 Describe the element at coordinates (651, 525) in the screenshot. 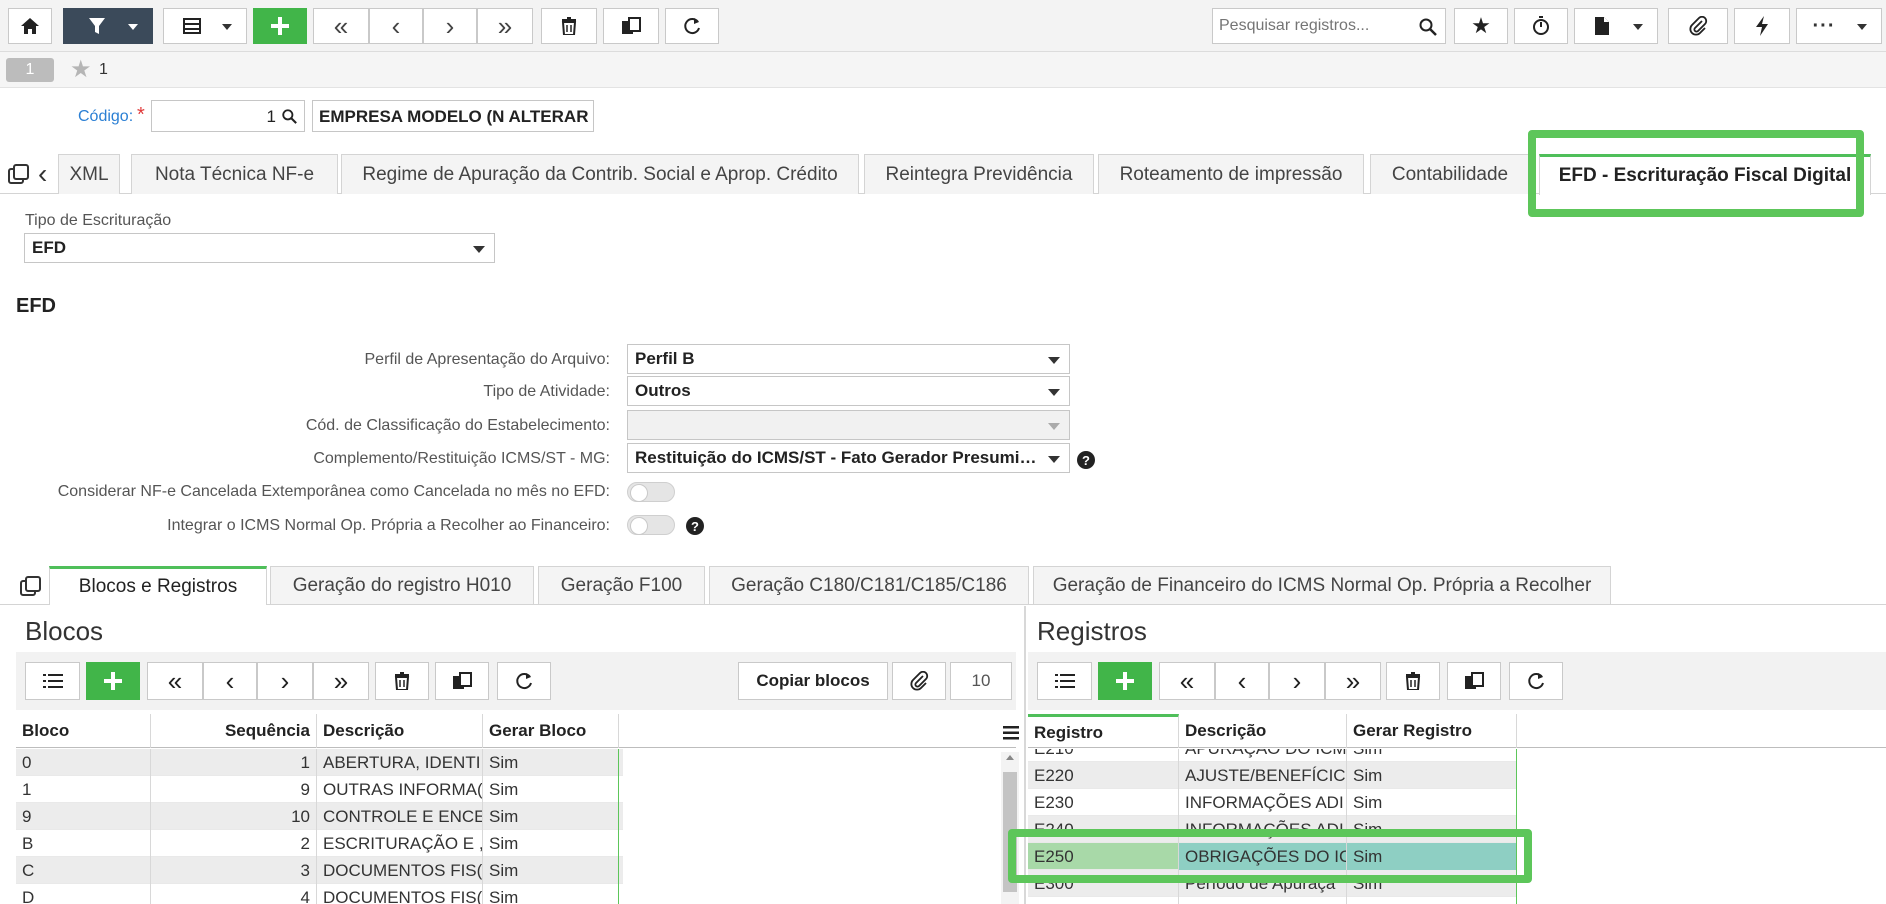

I see `integrar-icms-toggle` at that location.